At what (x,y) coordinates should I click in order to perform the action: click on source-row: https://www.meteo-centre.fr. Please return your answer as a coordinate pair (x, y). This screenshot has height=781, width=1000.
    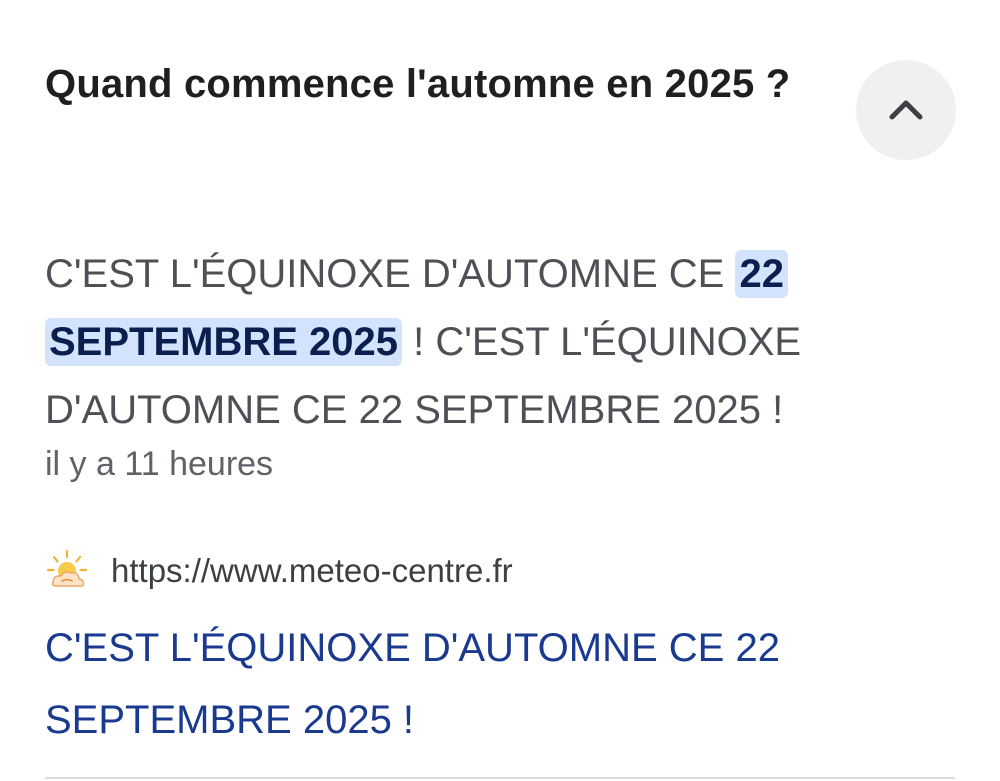
    Looking at the image, I should click on (279, 571).